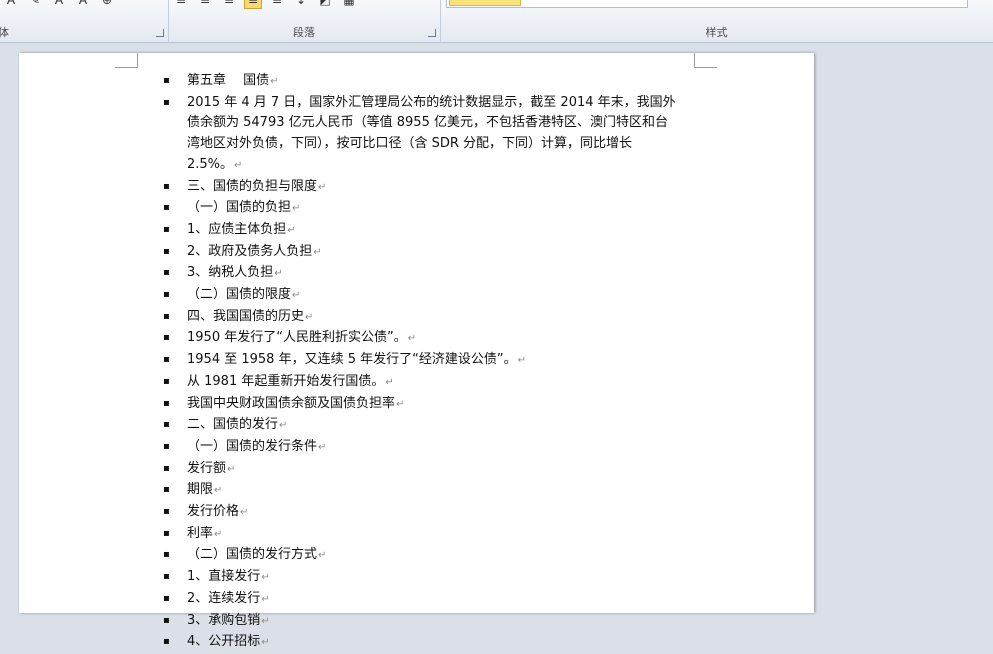  Describe the element at coordinates (181, 4) in the screenshot. I see `align-left-icon: ≡` at that location.